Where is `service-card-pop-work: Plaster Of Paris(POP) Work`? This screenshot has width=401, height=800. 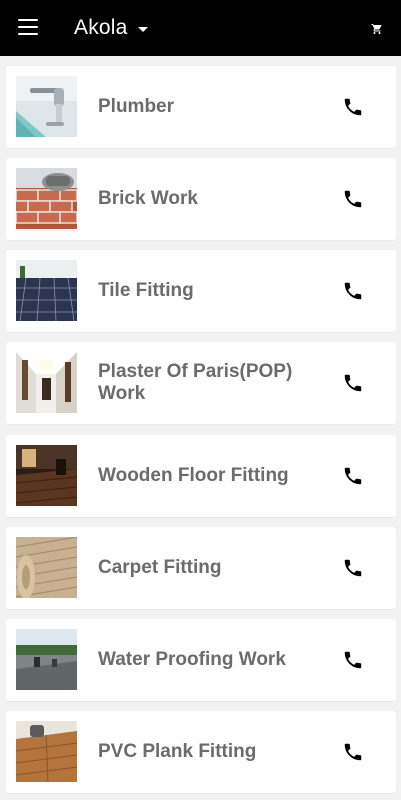 service-card-pop-work: Plaster Of Paris(POP) Work is located at coordinates (201, 383).